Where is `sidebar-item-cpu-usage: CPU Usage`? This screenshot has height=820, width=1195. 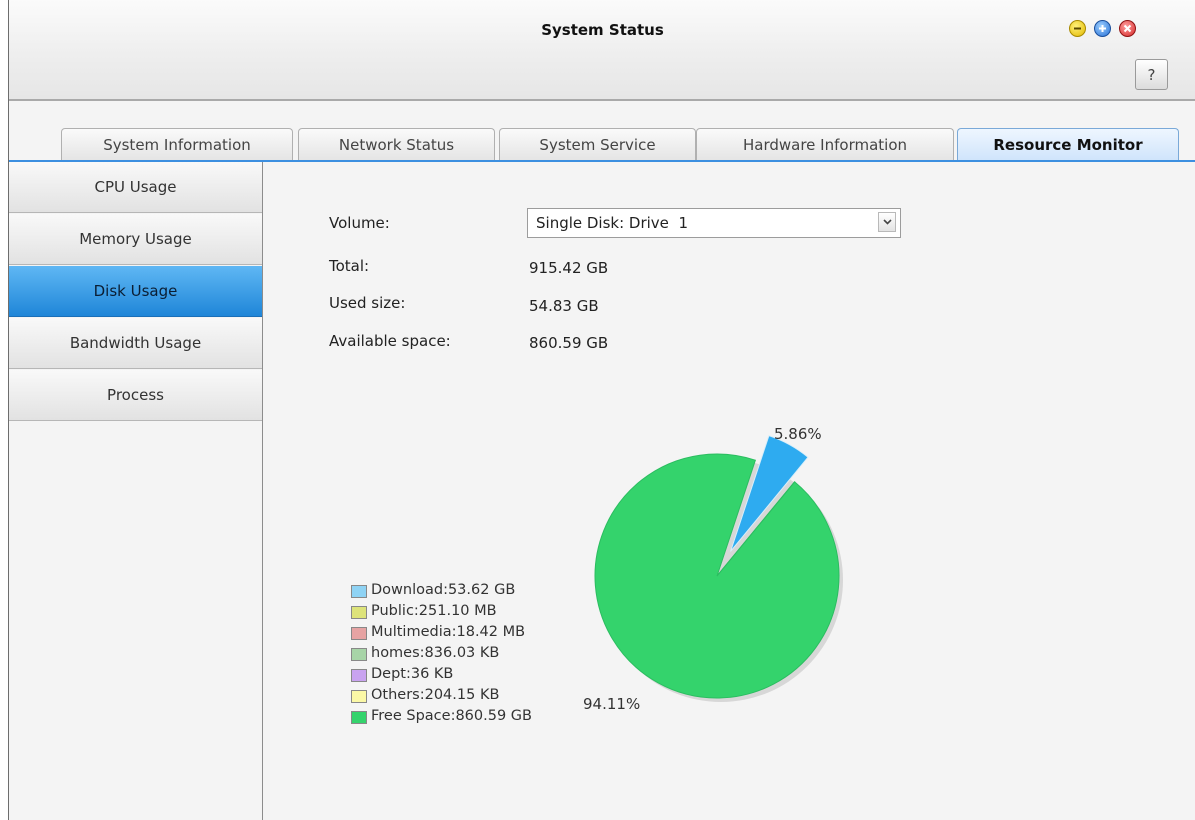 sidebar-item-cpu-usage: CPU Usage is located at coordinates (135, 187).